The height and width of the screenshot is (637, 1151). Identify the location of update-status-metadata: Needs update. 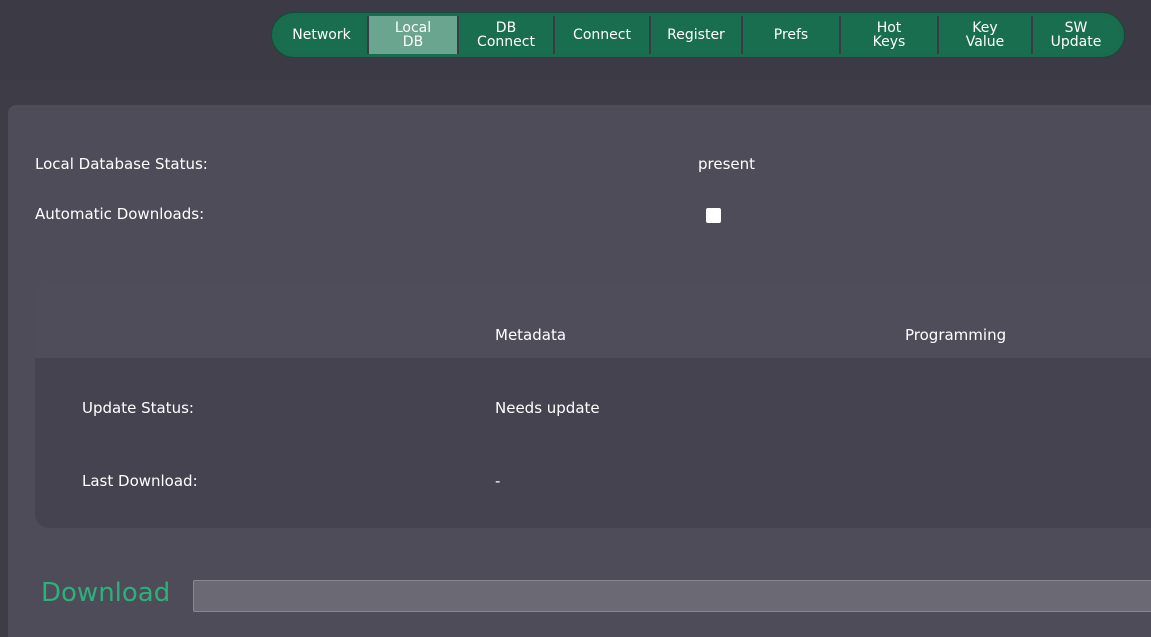
(547, 408).